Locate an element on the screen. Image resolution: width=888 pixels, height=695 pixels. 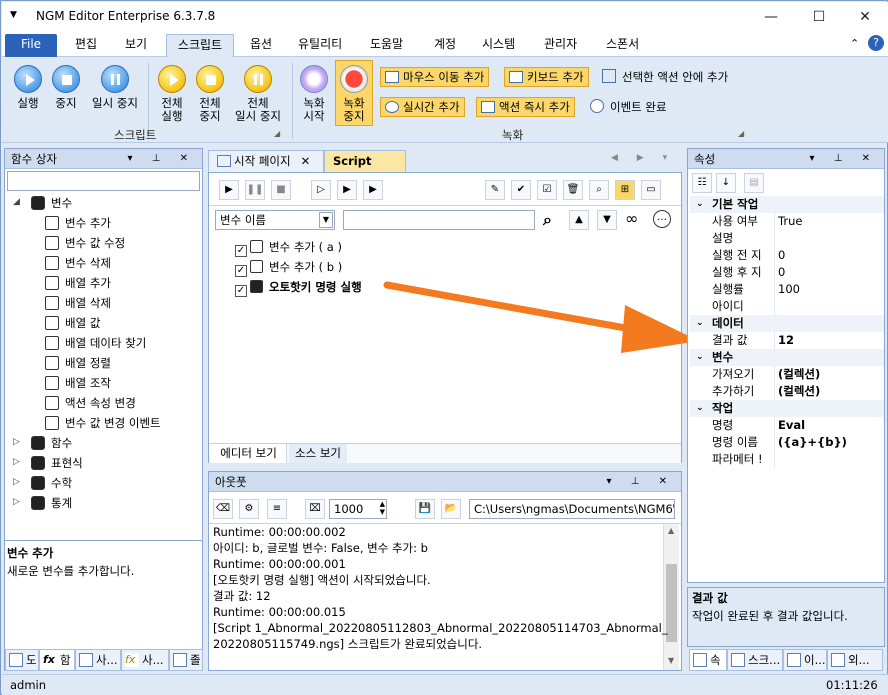
pause-all-button: 전체 일시 중지 is located at coordinates (258, 94).